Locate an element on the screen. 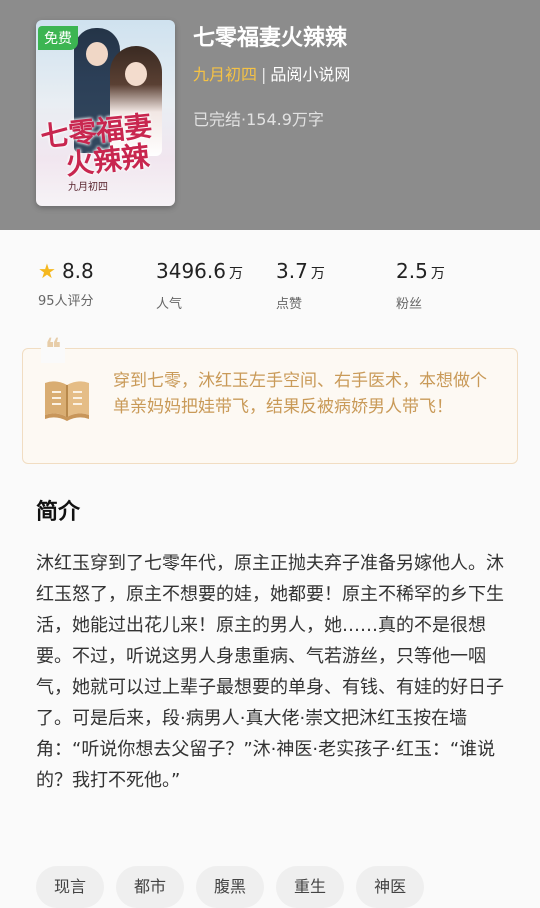 This screenshot has width=540, height=908. tag-chip: 神医 is located at coordinates (390, 887).